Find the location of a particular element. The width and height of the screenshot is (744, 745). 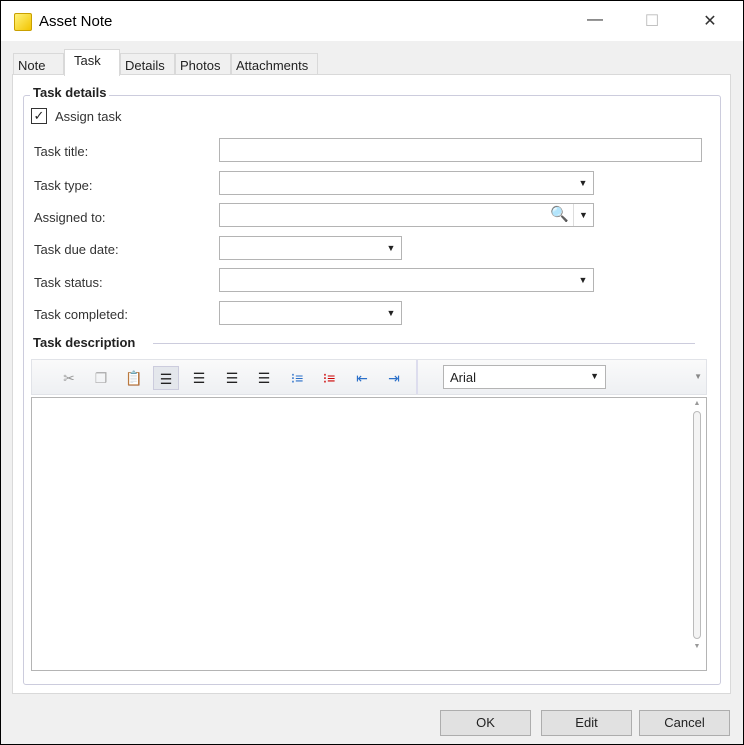

task-completed-label: Task completed: is located at coordinates (81, 314).